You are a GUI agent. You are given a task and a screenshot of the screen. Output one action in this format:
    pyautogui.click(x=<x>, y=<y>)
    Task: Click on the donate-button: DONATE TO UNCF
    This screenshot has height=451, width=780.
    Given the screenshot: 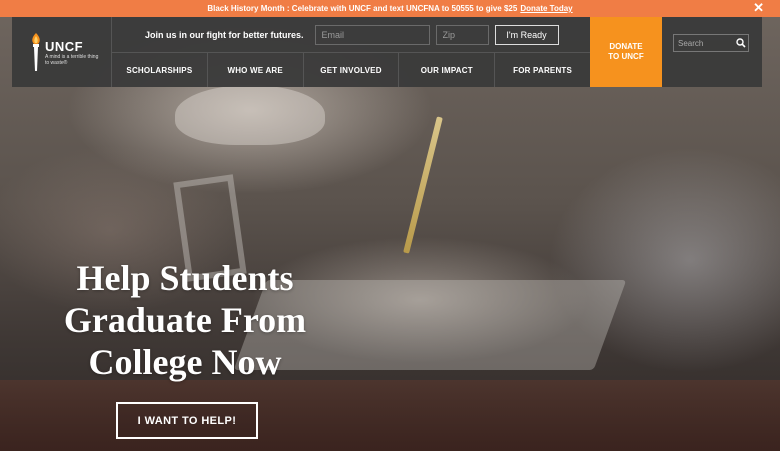 What is the action you would take?
    pyautogui.click(x=626, y=52)
    